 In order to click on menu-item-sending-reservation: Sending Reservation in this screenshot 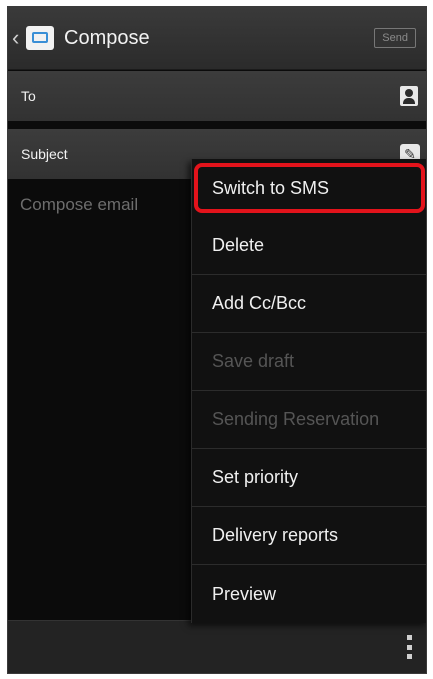, I will do `click(309, 420)`.